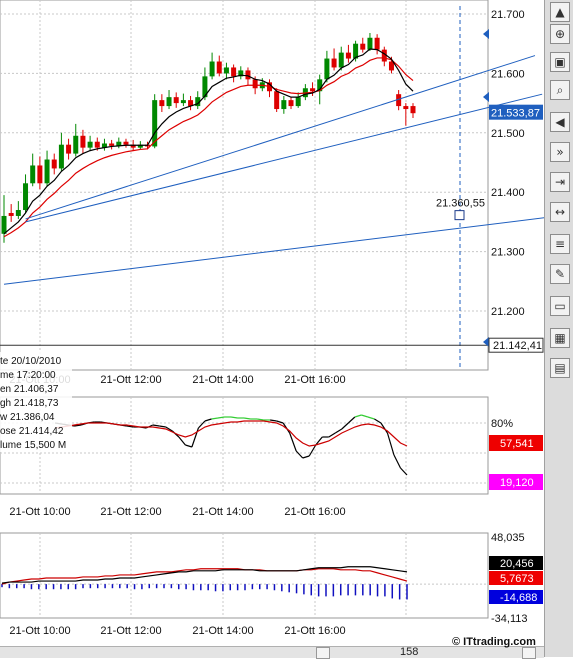 The image size is (573, 659). I want to click on last-price-label: 21.533,87, so click(515, 114).